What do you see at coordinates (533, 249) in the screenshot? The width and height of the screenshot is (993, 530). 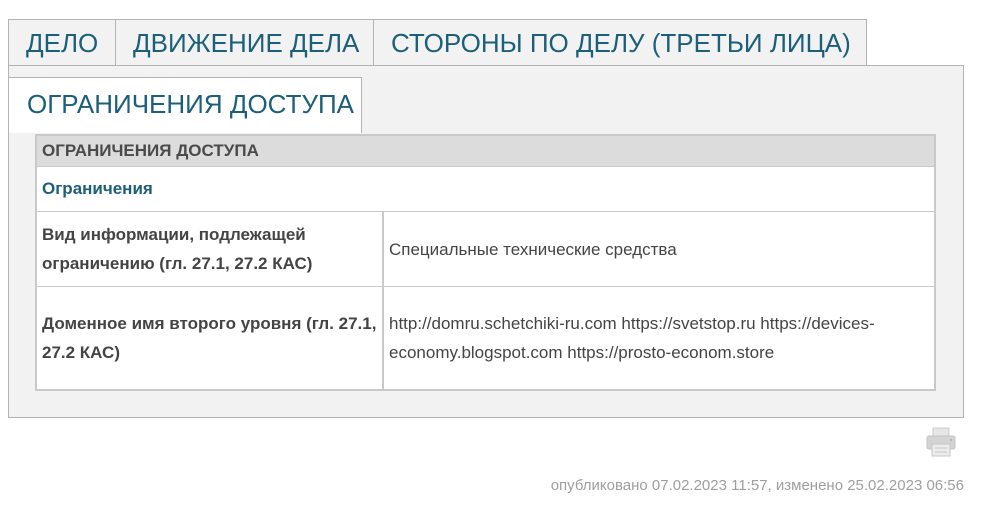 I see `row-value-info-type: Специальные технические средства` at bounding box center [533, 249].